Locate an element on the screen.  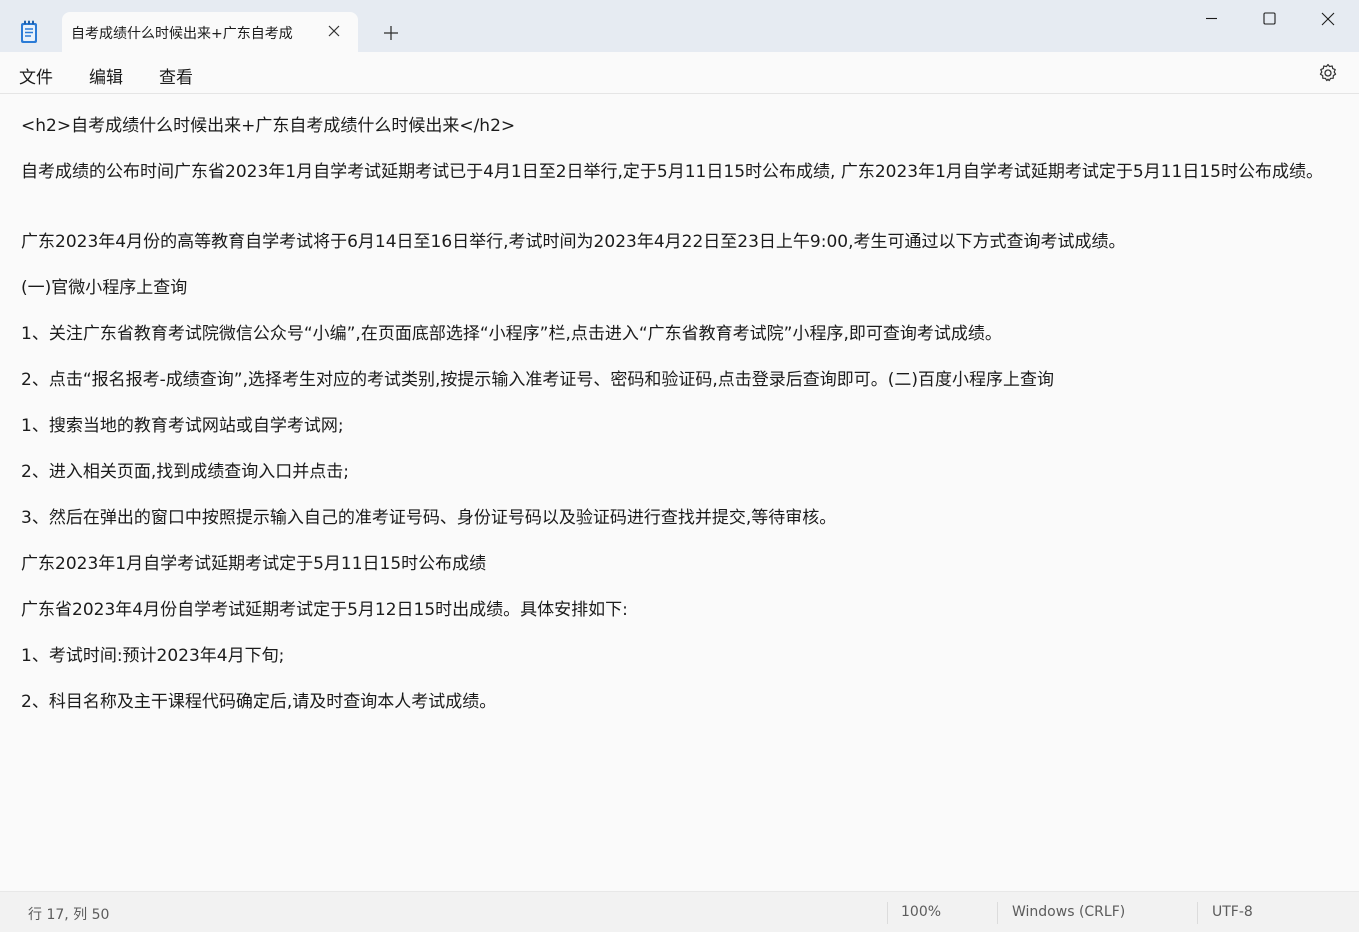
menu-bar: 文件 编辑 查看 is located at coordinates (679, 73).